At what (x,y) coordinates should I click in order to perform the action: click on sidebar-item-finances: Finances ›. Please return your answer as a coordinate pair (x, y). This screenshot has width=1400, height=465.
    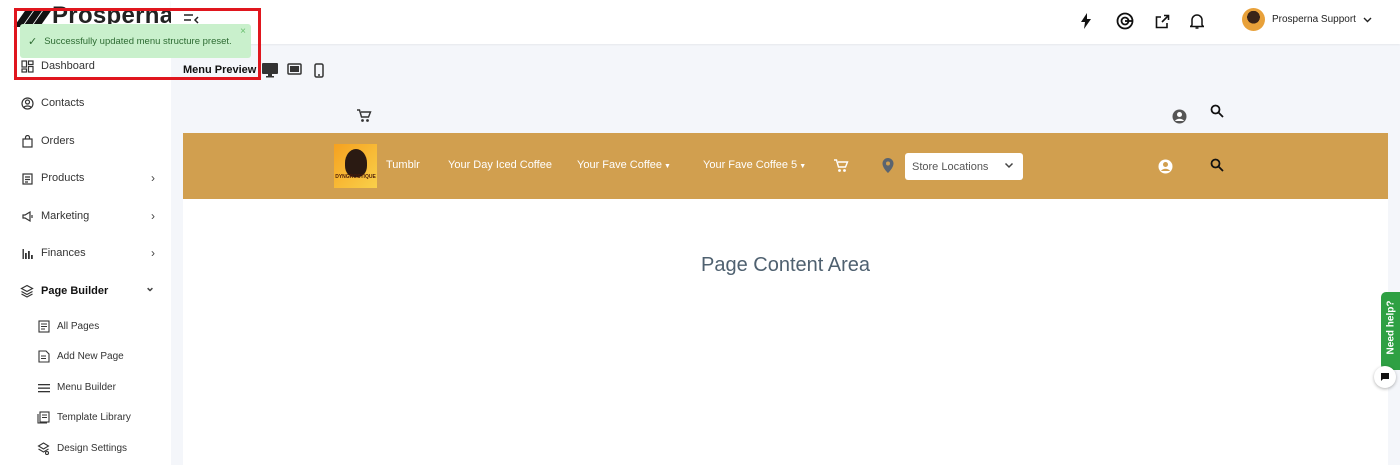
    Looking at the image, I should click on (87, 253).